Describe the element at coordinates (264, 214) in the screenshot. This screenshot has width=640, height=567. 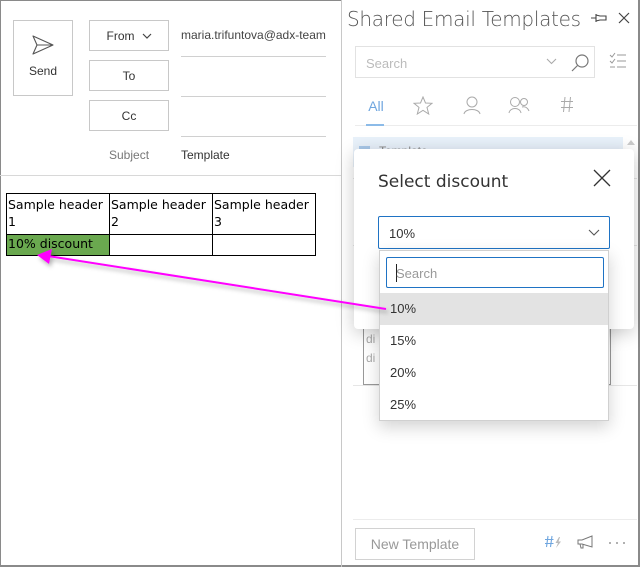
I see `table-header-cell: Sample header 3` at that location.